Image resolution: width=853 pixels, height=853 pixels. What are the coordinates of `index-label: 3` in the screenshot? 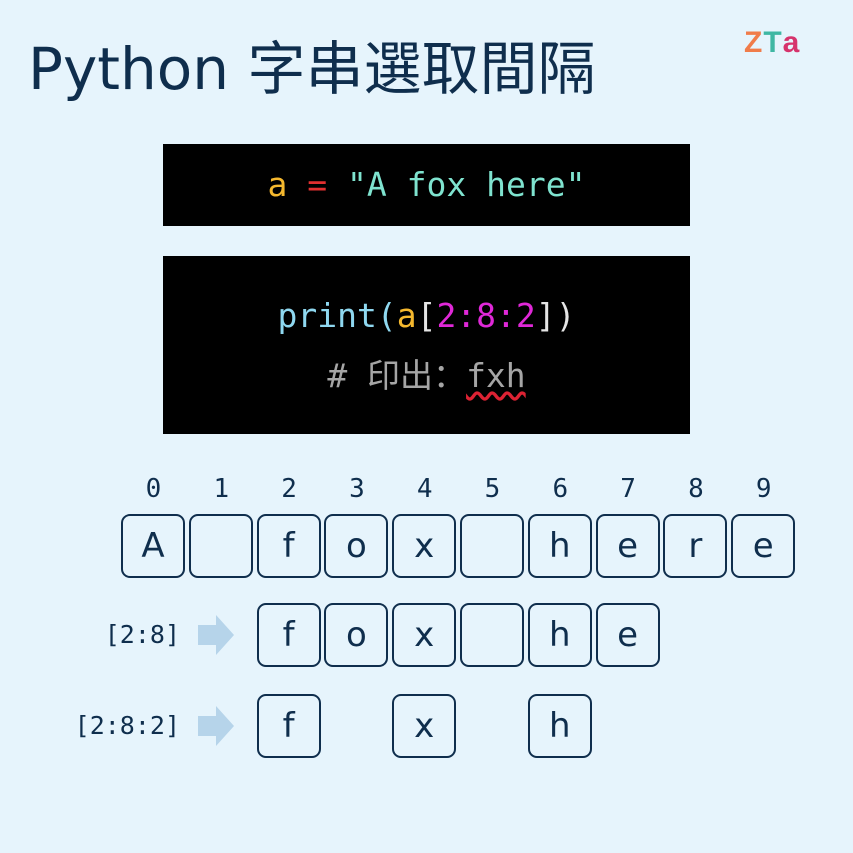 It's located at (357, 489).